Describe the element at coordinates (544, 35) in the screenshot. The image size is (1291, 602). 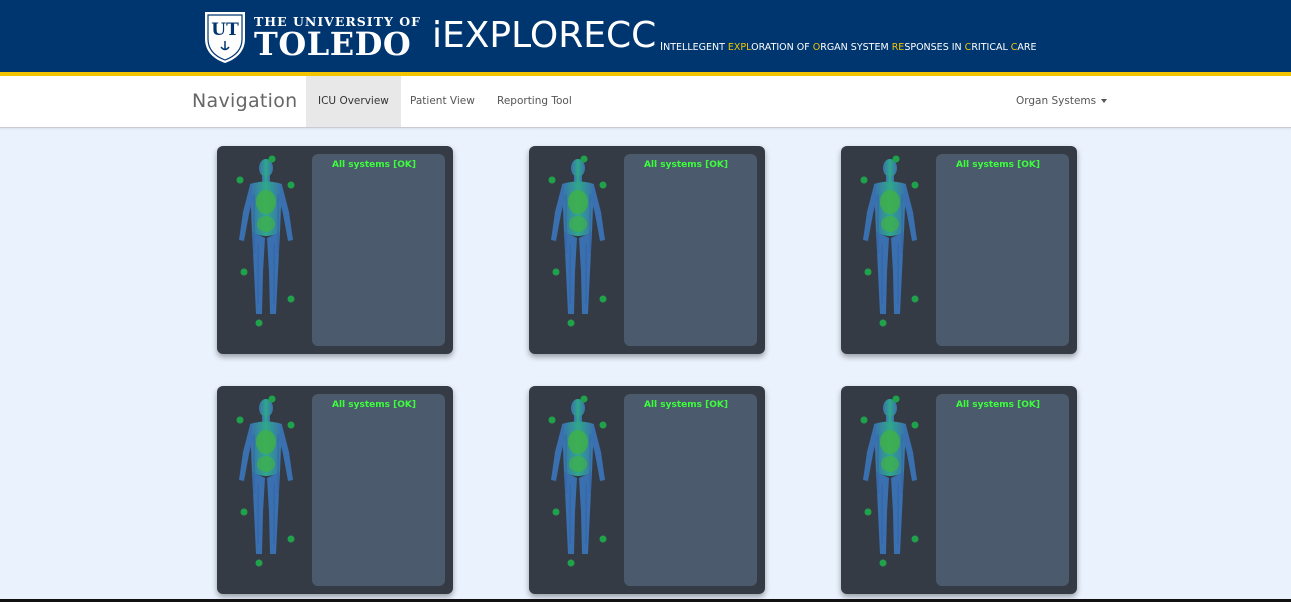
I see `app-title: iEXPLORECC` at that location.